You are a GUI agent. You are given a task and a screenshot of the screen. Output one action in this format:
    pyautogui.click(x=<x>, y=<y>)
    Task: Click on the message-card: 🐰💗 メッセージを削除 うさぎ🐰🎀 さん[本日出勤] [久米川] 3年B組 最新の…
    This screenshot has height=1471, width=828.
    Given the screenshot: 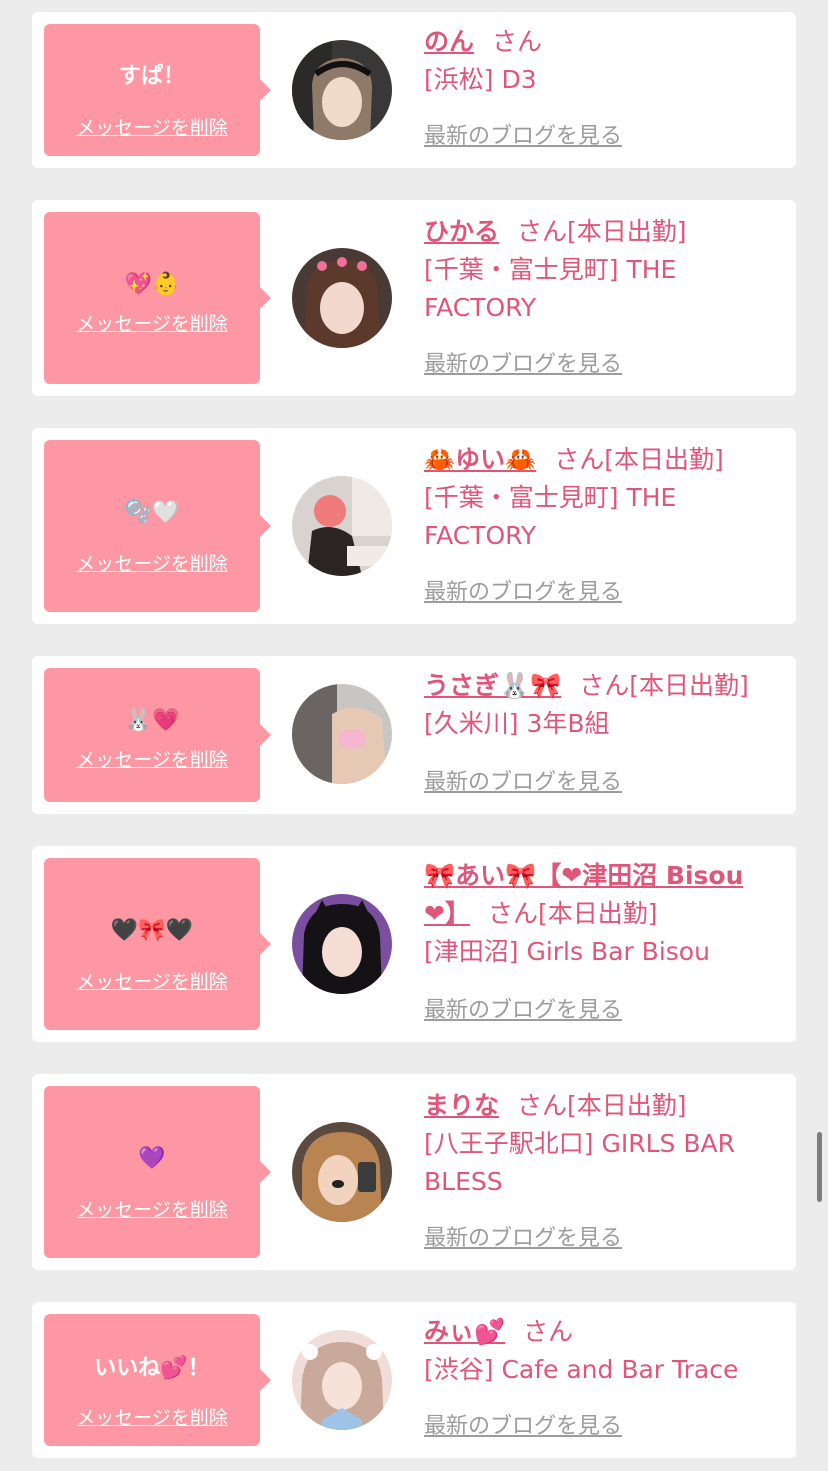 What is the action you would take?
    pyautogui.click(x=414, y=735)
    